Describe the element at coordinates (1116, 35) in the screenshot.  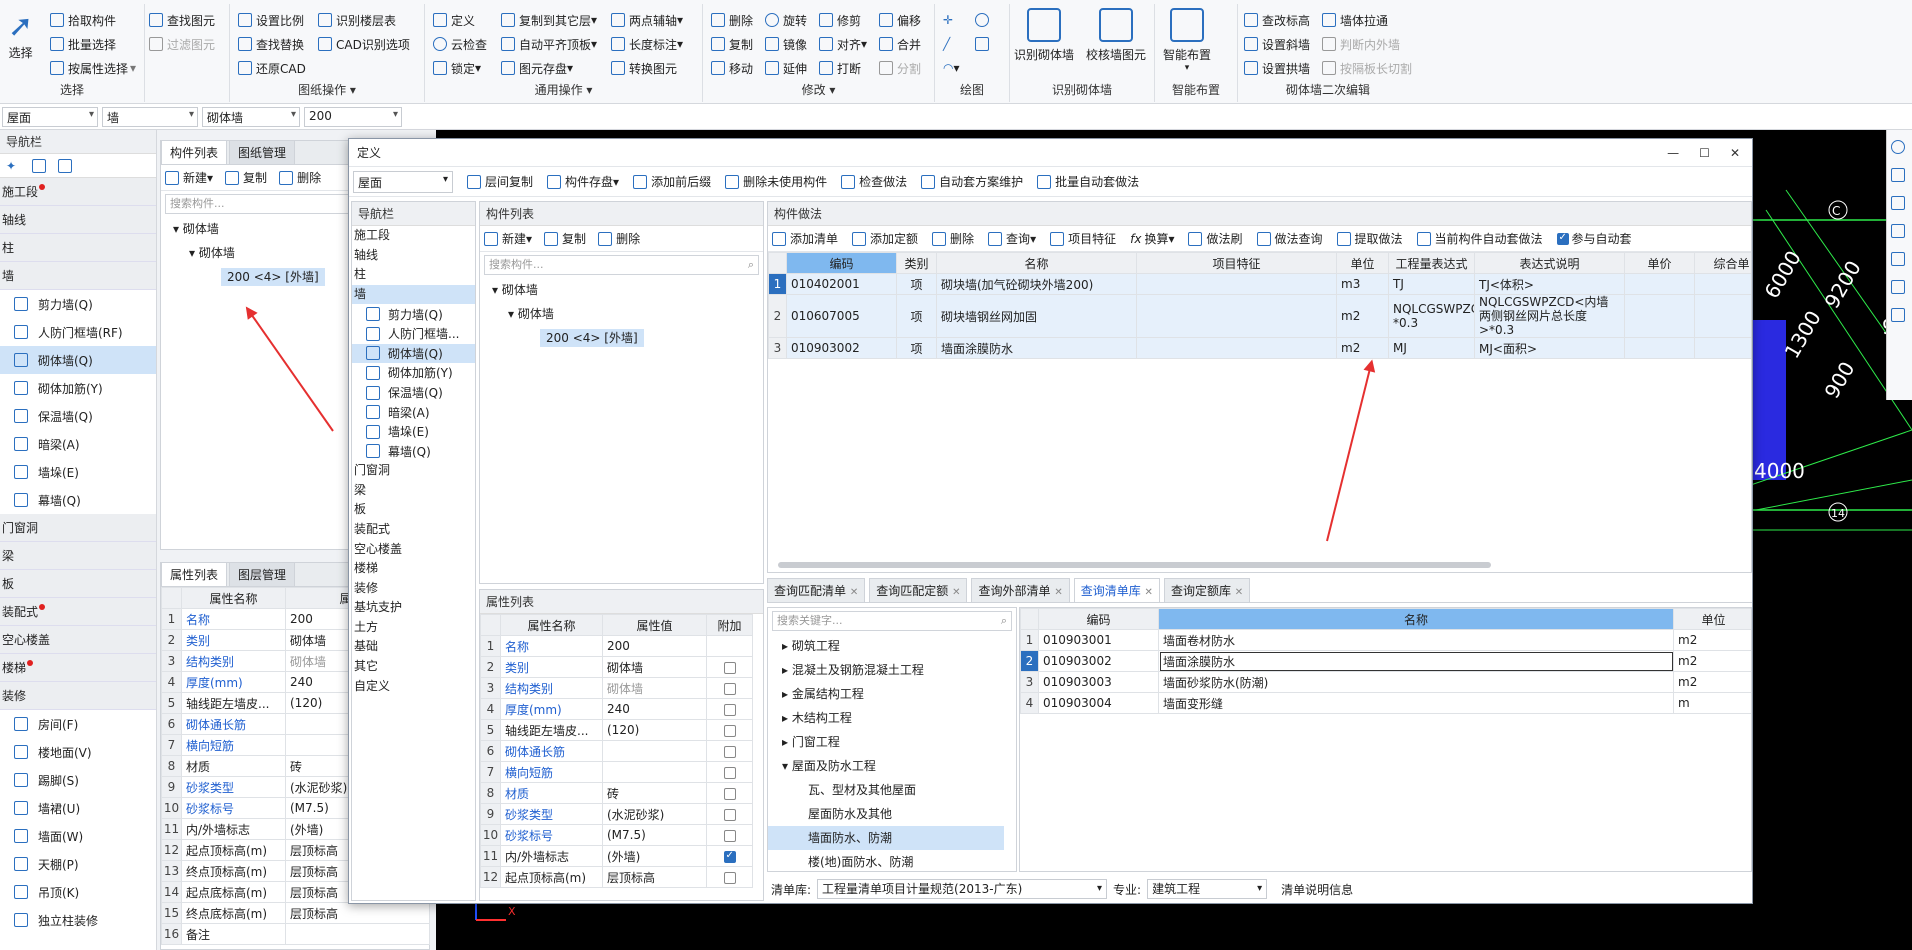
I see `check-wall-button: 校核墙图元` at that location.